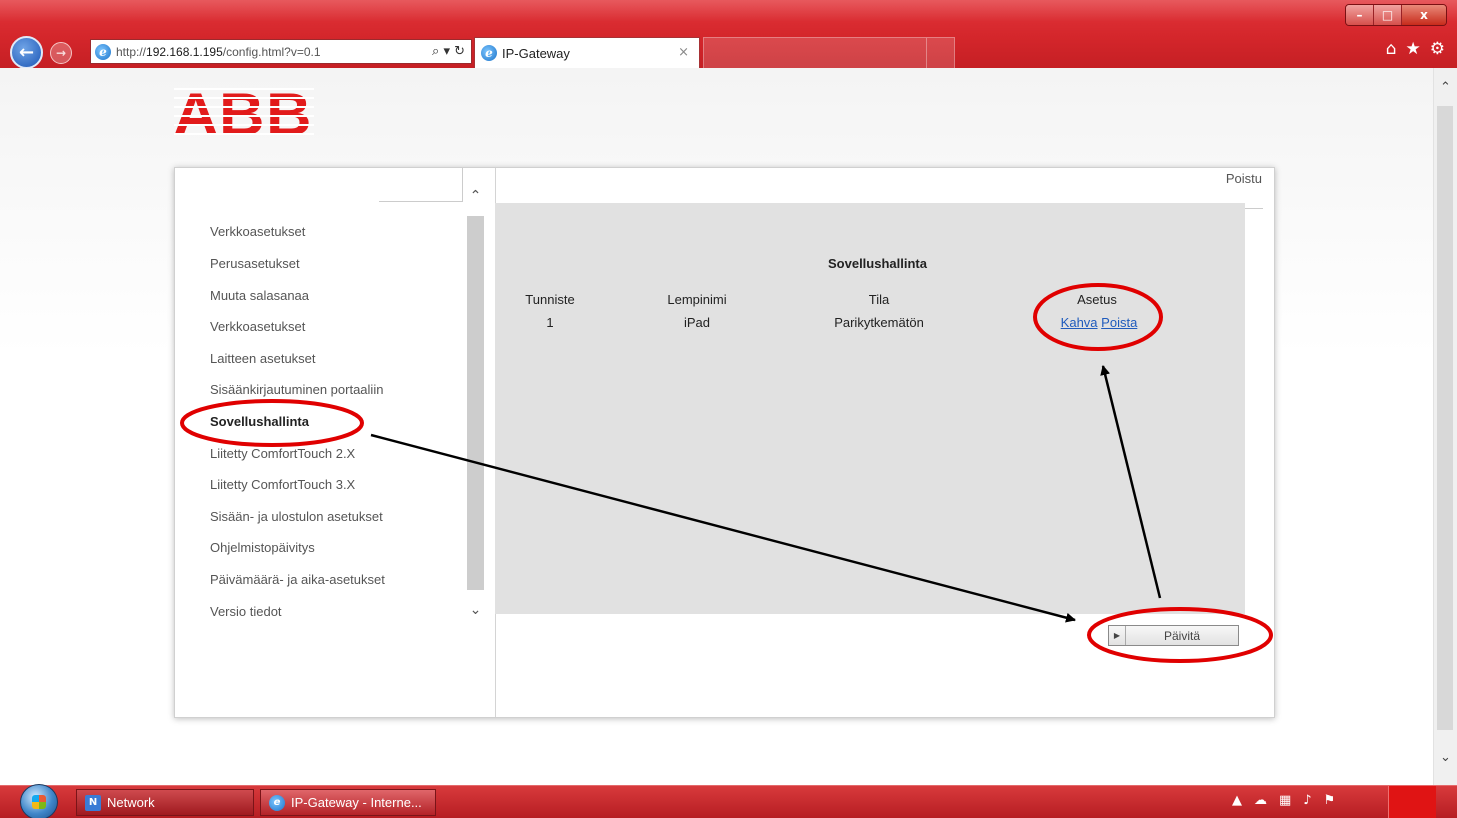 Image resolution: width=1457 pixels, height=818 pixels. What do you see at coordinates (131, 51) in the screenshot?
I see `url-prefix: http://` at bounding box center [131, 51].